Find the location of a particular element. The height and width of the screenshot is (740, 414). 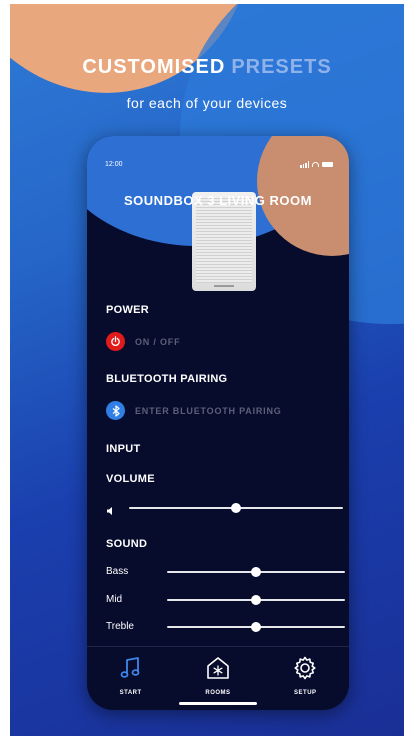

sound-heading: SOUND is located at coordinates (127, 544).